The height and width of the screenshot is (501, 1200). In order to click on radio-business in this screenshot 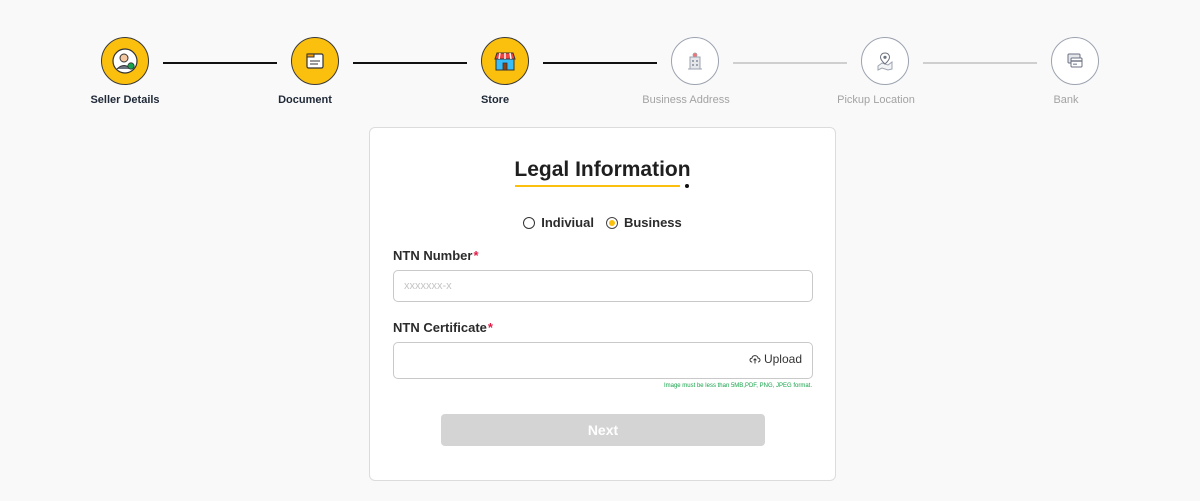, I will do `click(611, 222)`.